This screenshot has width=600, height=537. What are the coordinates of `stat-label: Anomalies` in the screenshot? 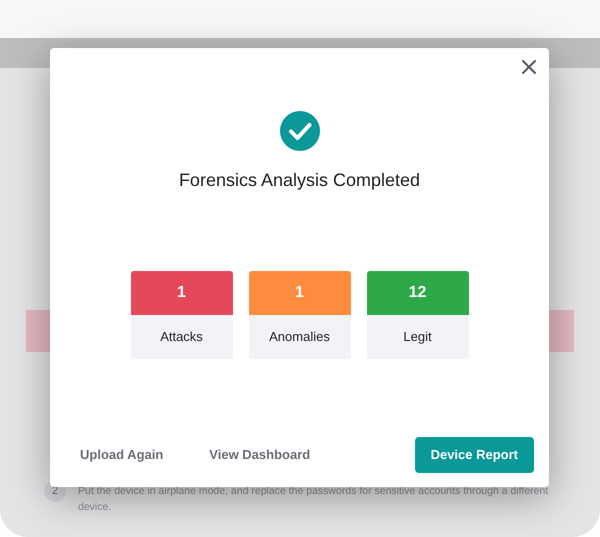 It's located at (299, 337).